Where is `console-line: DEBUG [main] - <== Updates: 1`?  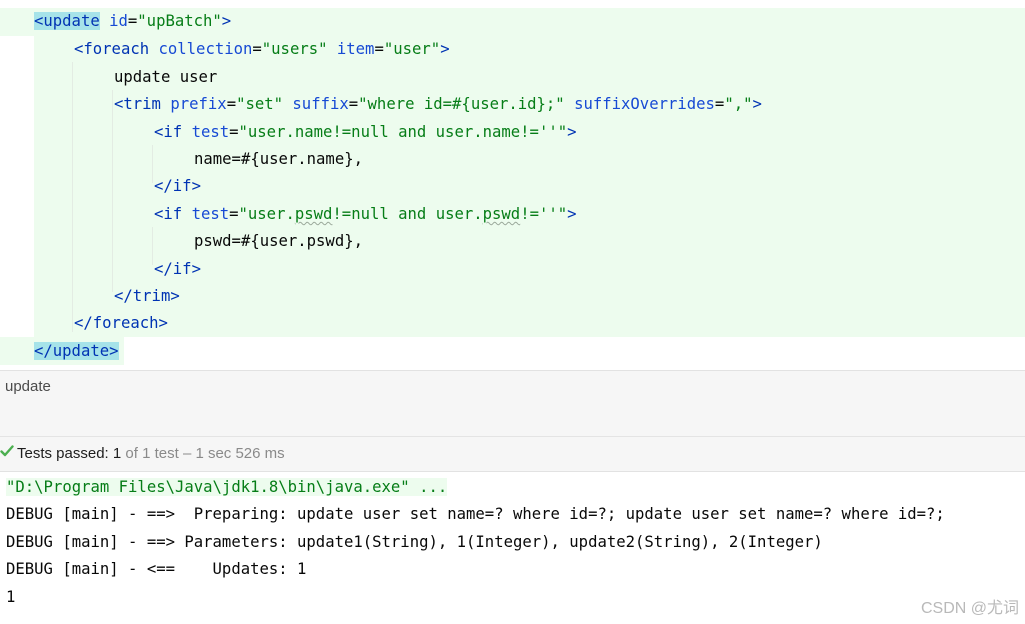
console-line: DEBUG [main] - <== Updates: 1 is located at coordinates (156, 569).